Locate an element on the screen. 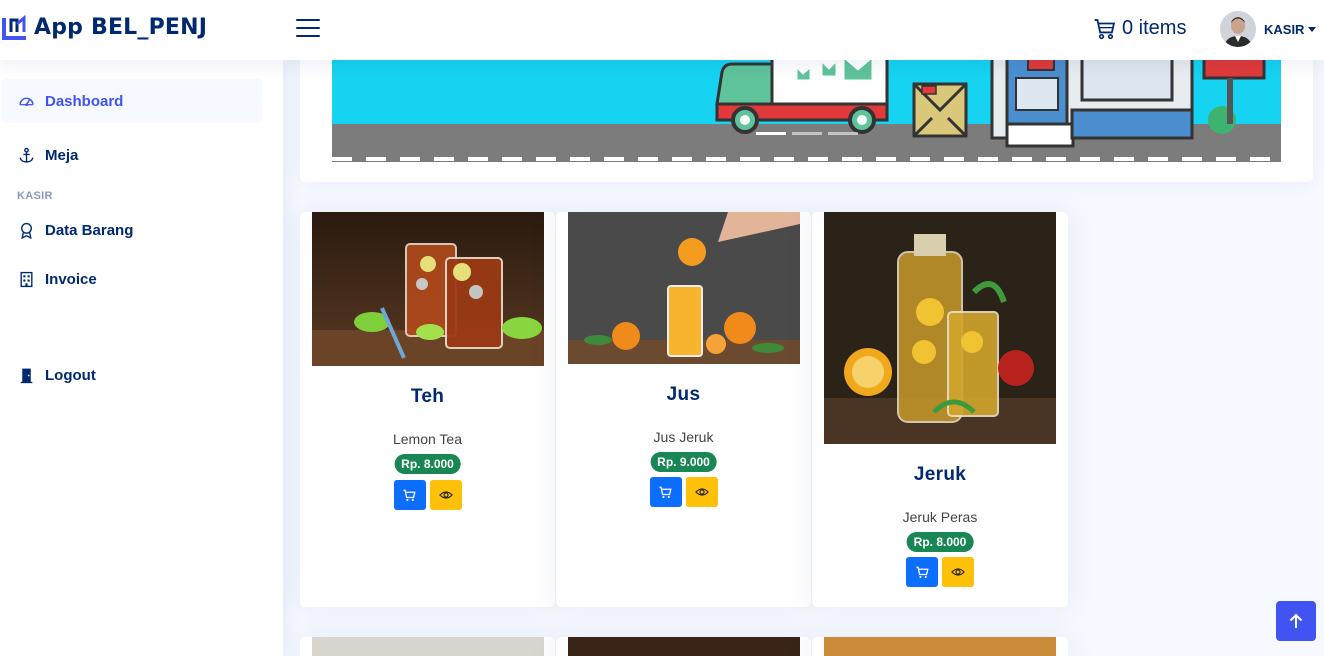 The width and height of the screenshot is (1324, 656). product-name: Jus is located at coordinates (683, 394).